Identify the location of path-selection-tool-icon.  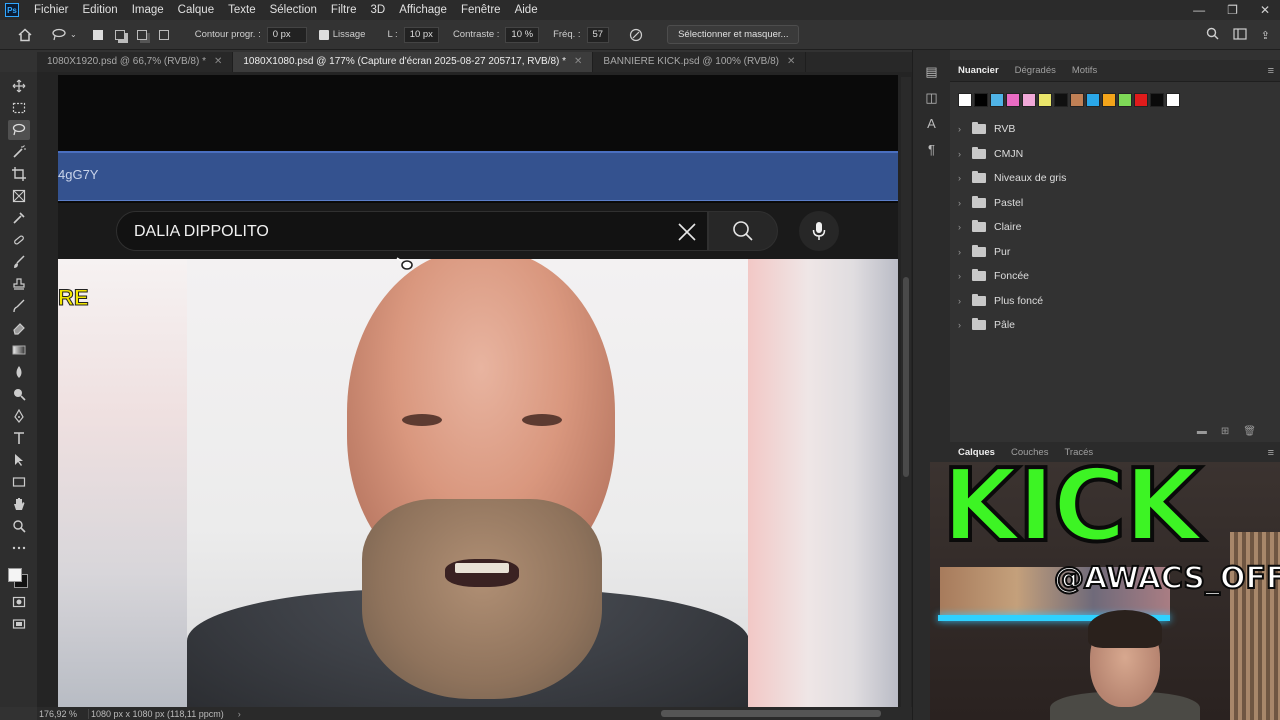
(19, 460).